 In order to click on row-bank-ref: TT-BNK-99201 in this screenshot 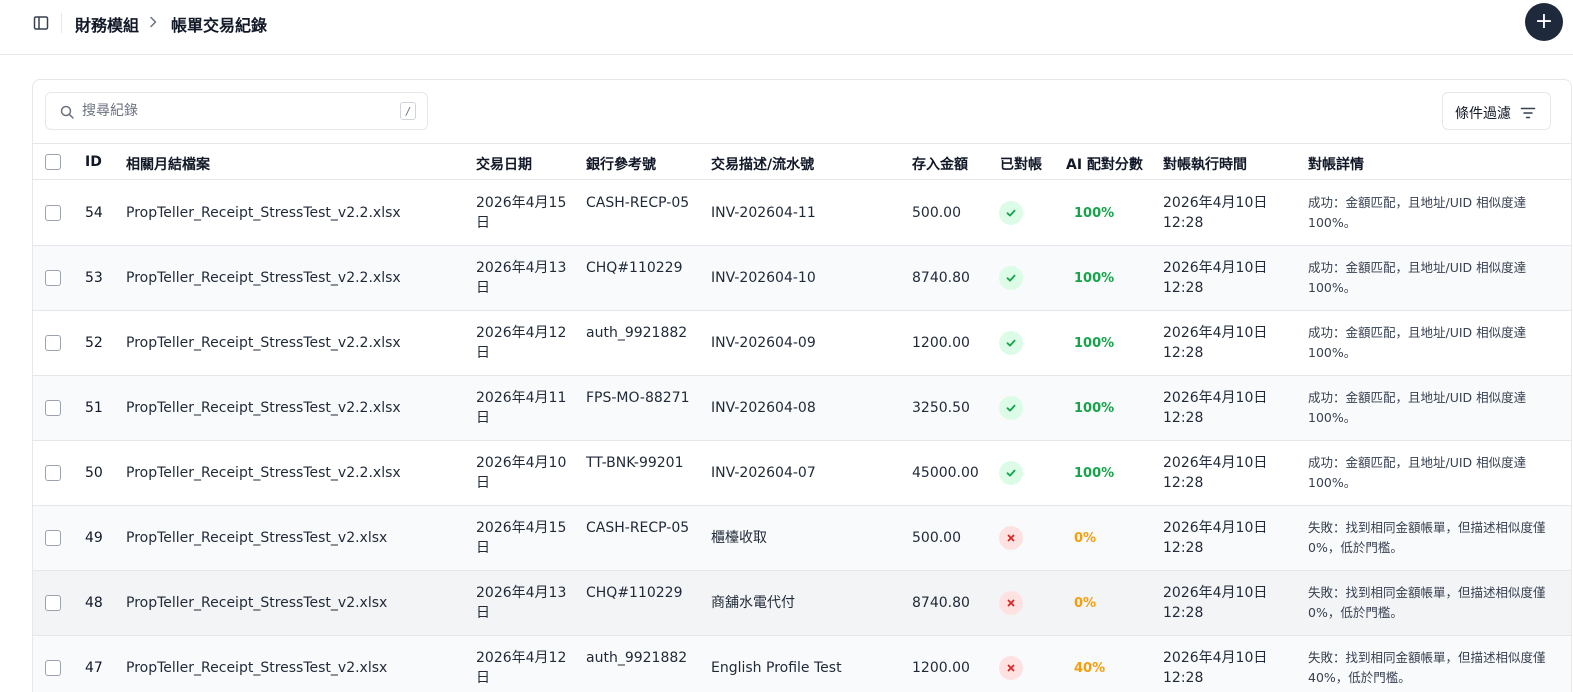, I will do `click(635, 463)`.